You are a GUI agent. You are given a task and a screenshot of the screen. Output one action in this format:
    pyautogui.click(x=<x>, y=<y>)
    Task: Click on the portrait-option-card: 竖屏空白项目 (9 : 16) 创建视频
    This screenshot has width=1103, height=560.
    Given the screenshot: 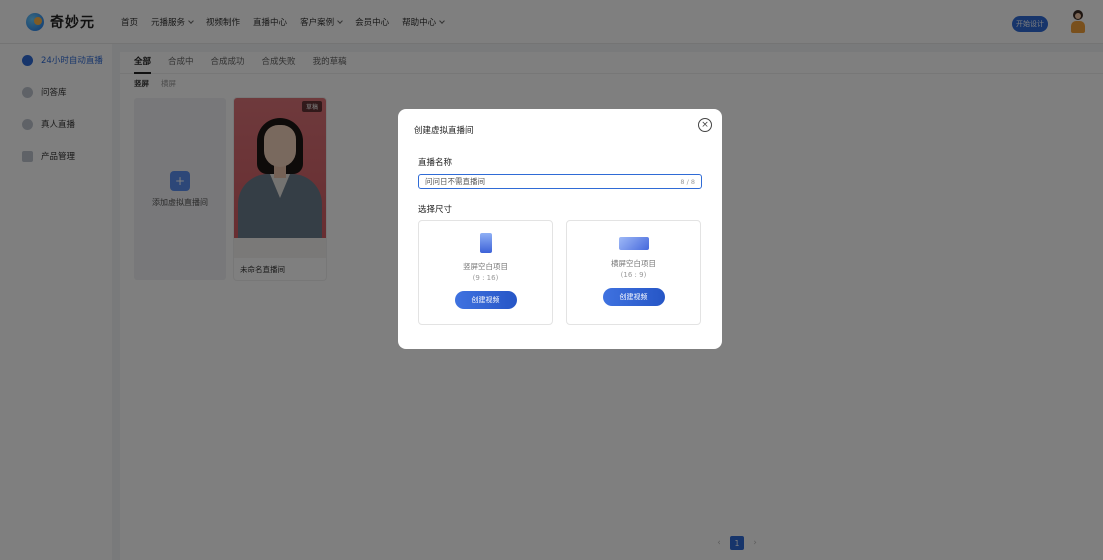 What is the action you would take?
    pyautogui.click(x=485, y=272)
    